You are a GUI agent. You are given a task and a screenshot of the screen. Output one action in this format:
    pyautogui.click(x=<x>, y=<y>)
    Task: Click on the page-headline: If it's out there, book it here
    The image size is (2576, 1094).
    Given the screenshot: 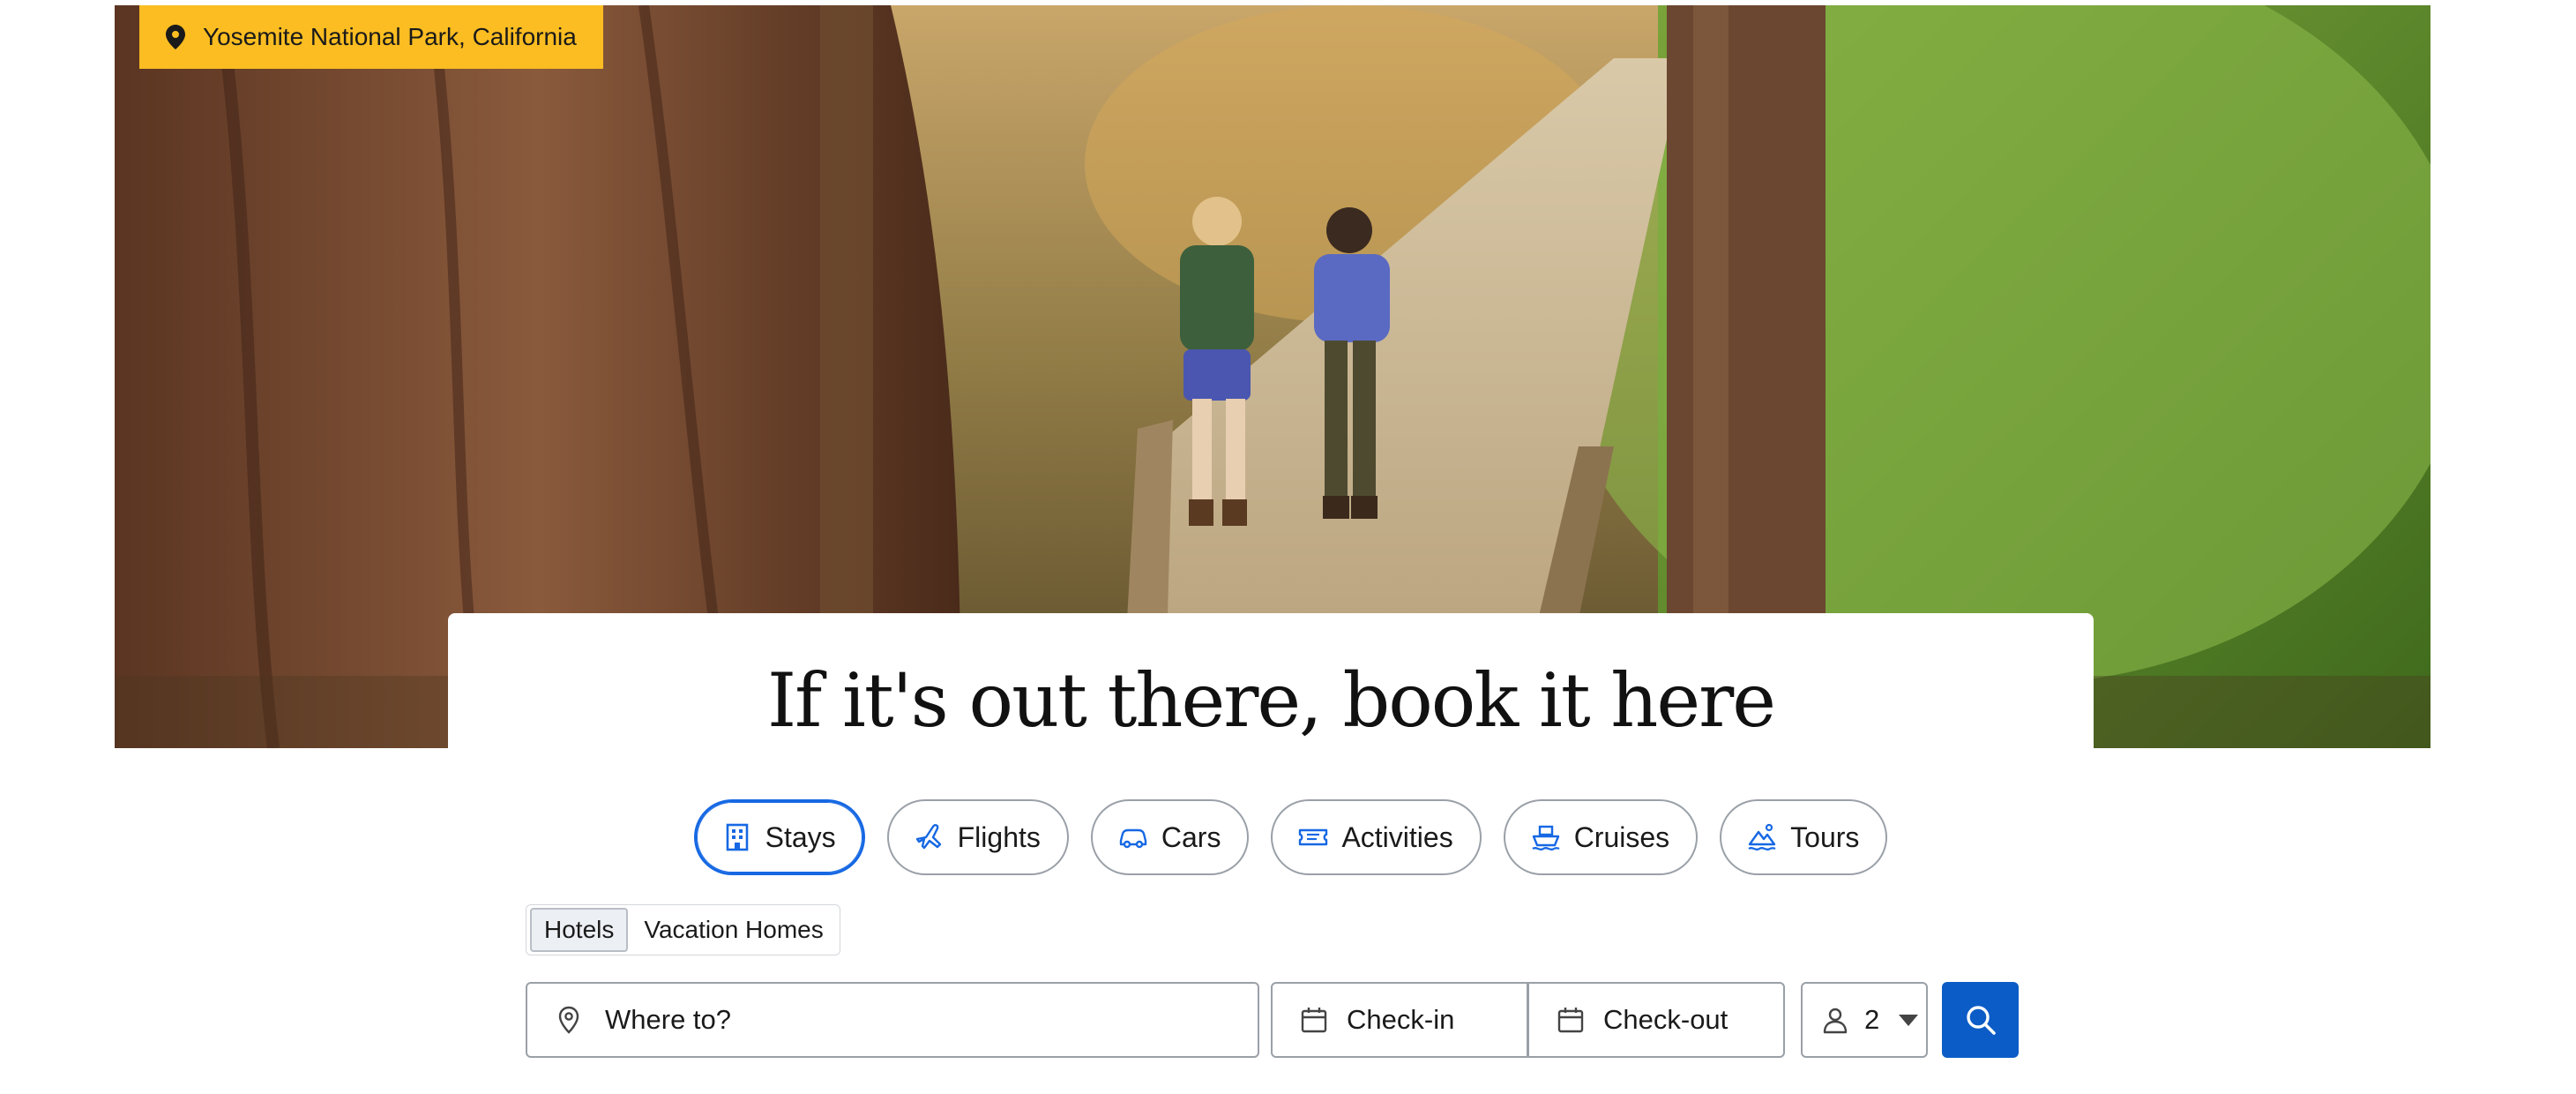 What is the action you would take?
    pyautogui.click(x=1271, y=700)
    